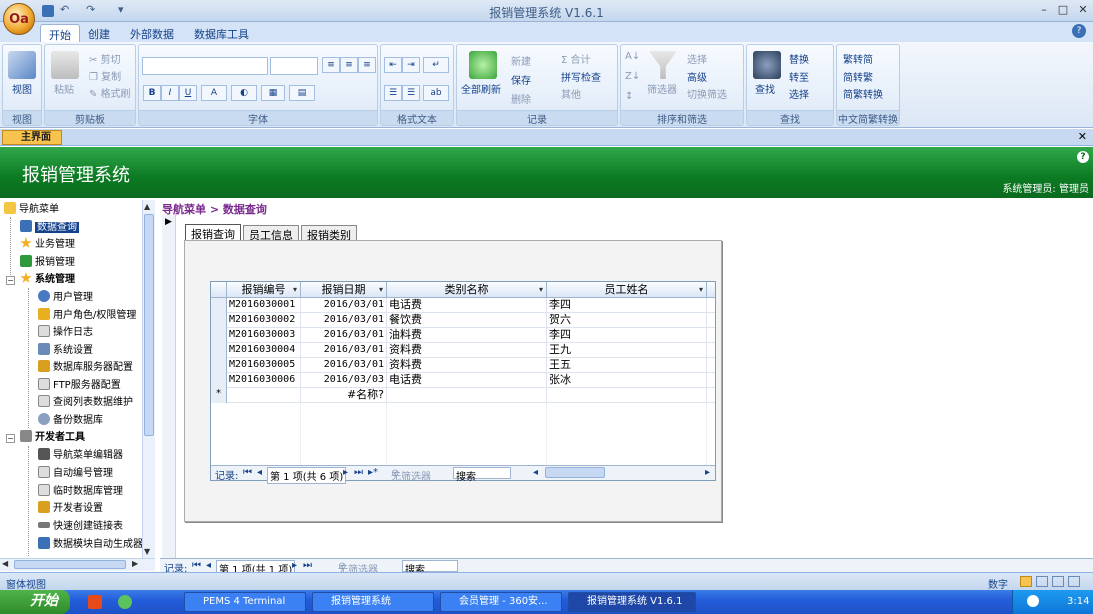  What do you see at coordinates (170, 93) in the screenshot?
I see `italic-button: I` at bounding box center [170, 93].